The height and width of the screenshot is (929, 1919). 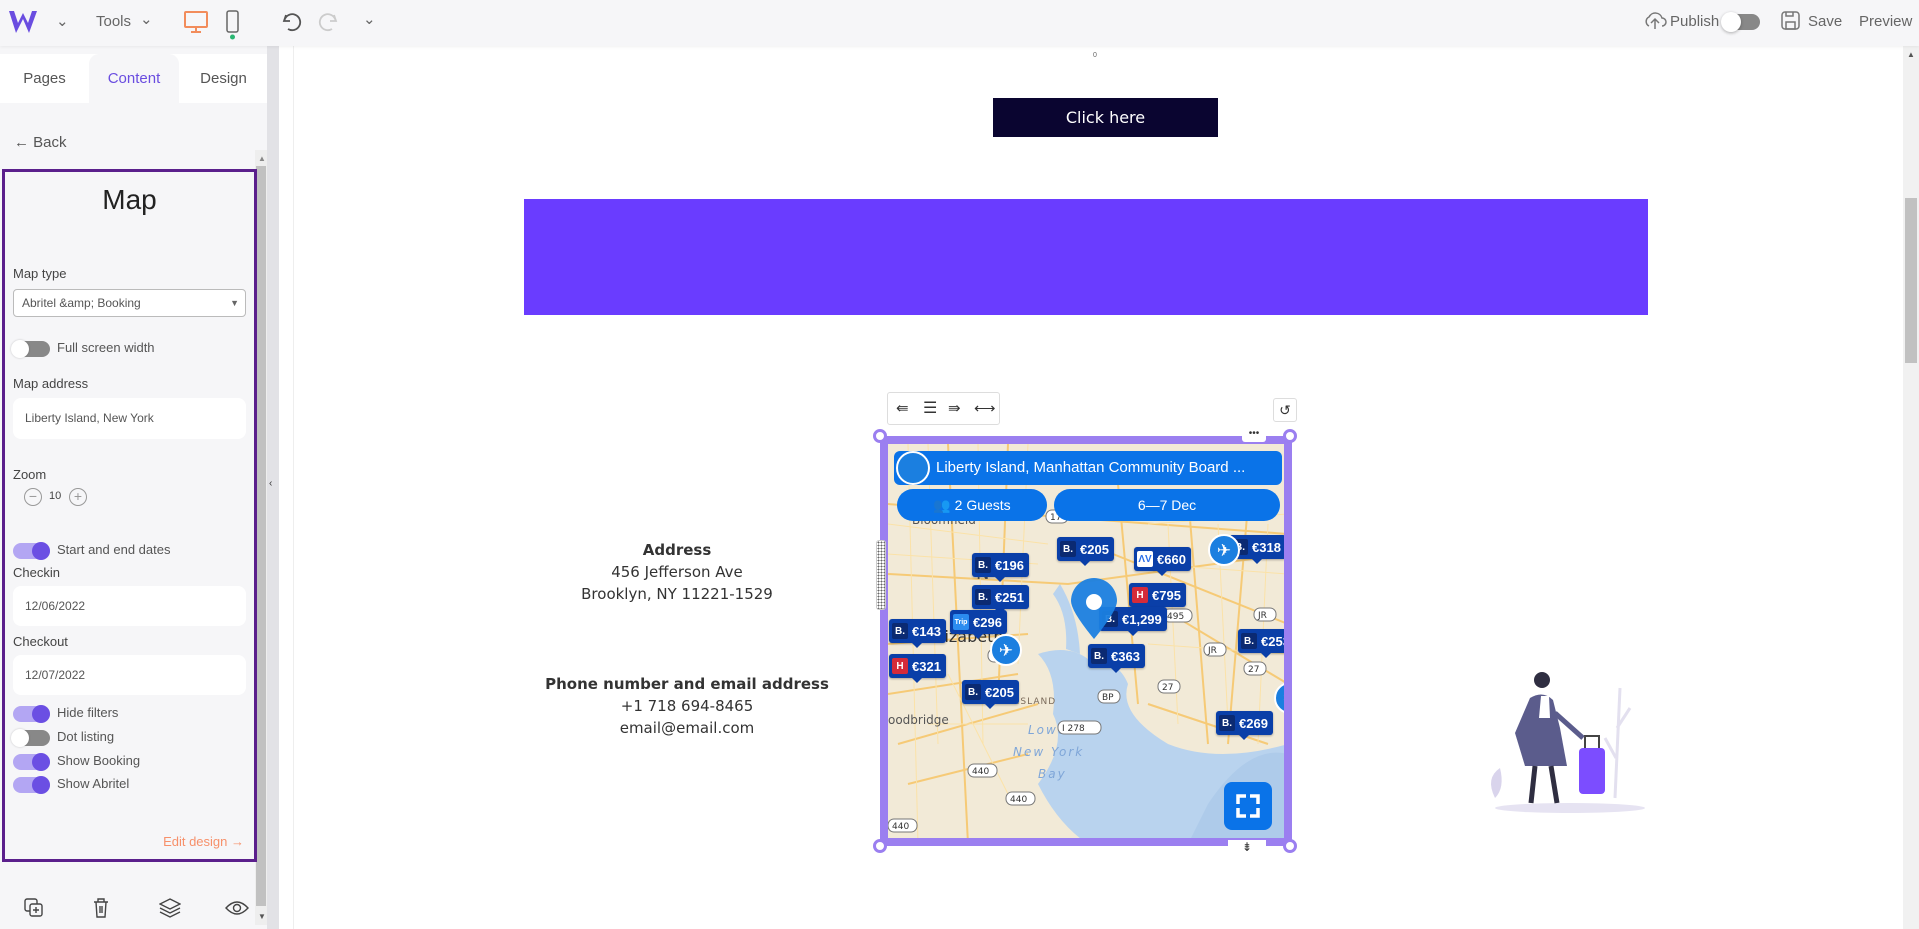 What do you see at coordinates (55, 496) in the screenshot?
I see `zoom-value: 10` at bounding box center [55, 496].